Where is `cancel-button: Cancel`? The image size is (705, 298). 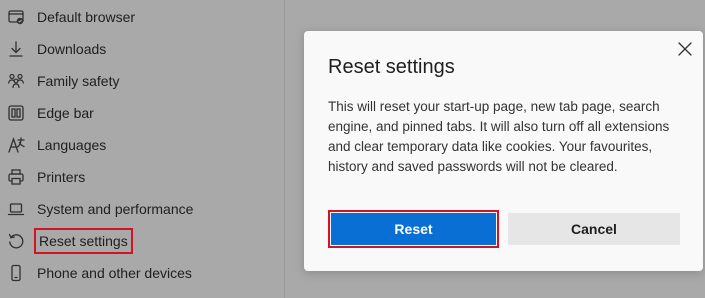 cancel-button: Cancel is located at coordinates (594, 229).